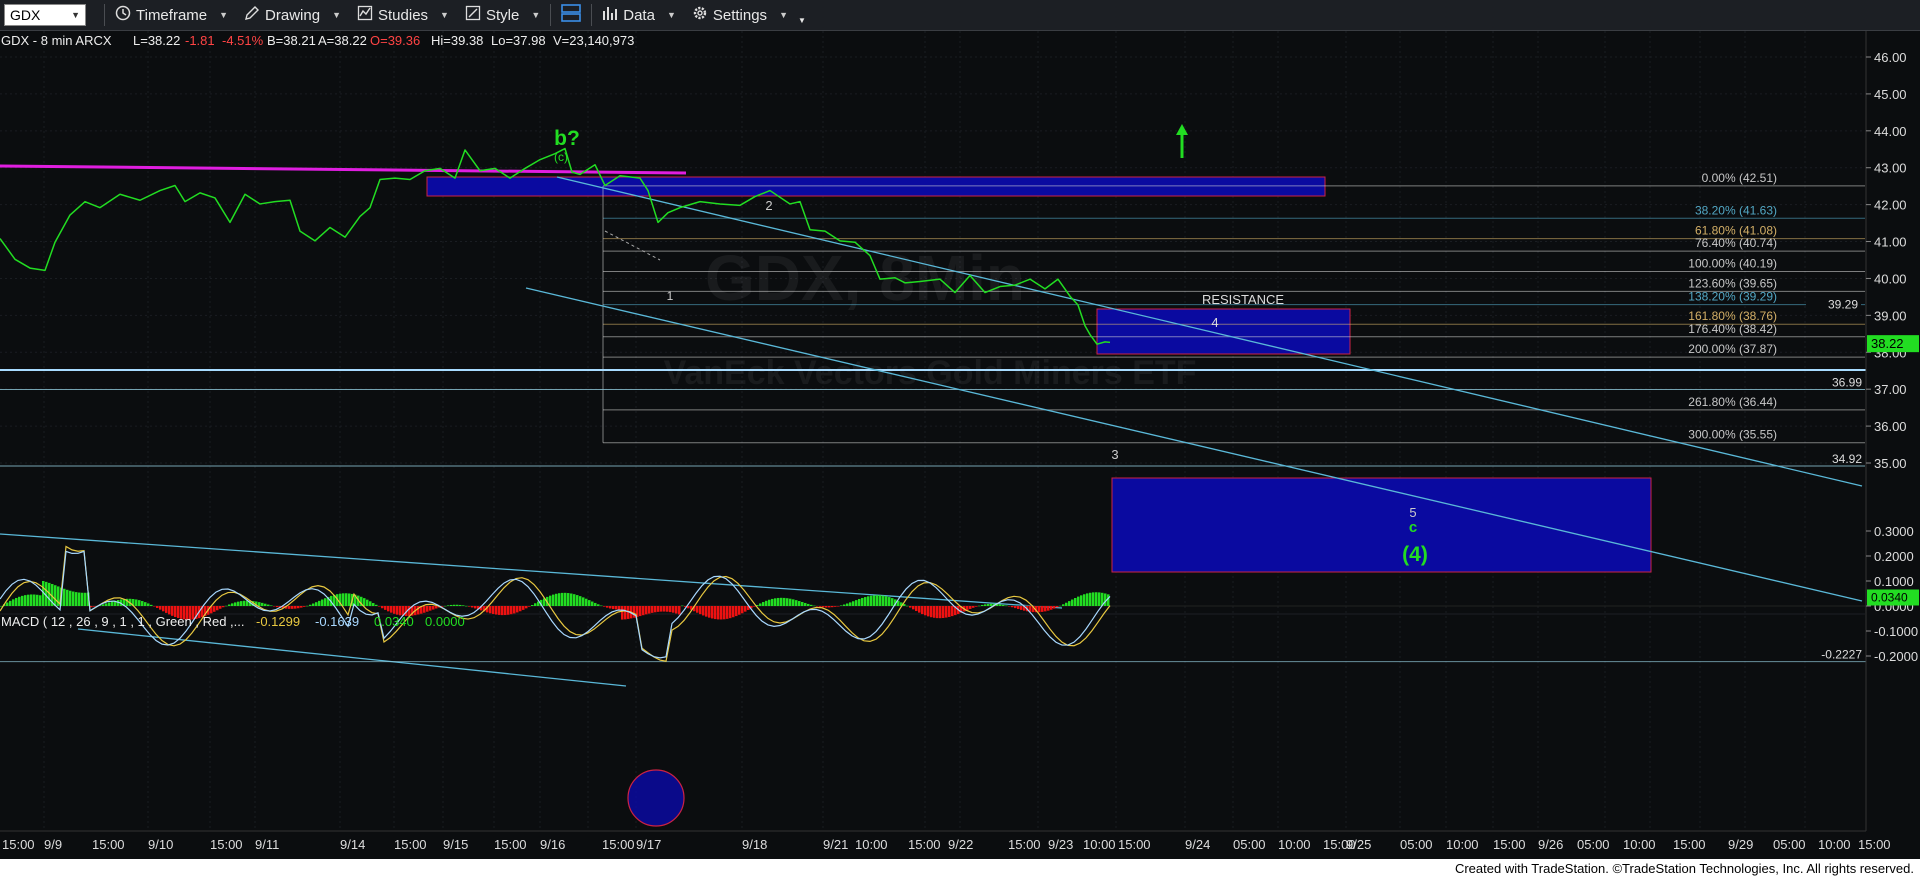 This screenshot has height=879, width=1920. What do you see at coordinates (1896, 631) in the screenshot?
I see `macd-tick-label: -0.1000` at bounding box center [1896, 631].